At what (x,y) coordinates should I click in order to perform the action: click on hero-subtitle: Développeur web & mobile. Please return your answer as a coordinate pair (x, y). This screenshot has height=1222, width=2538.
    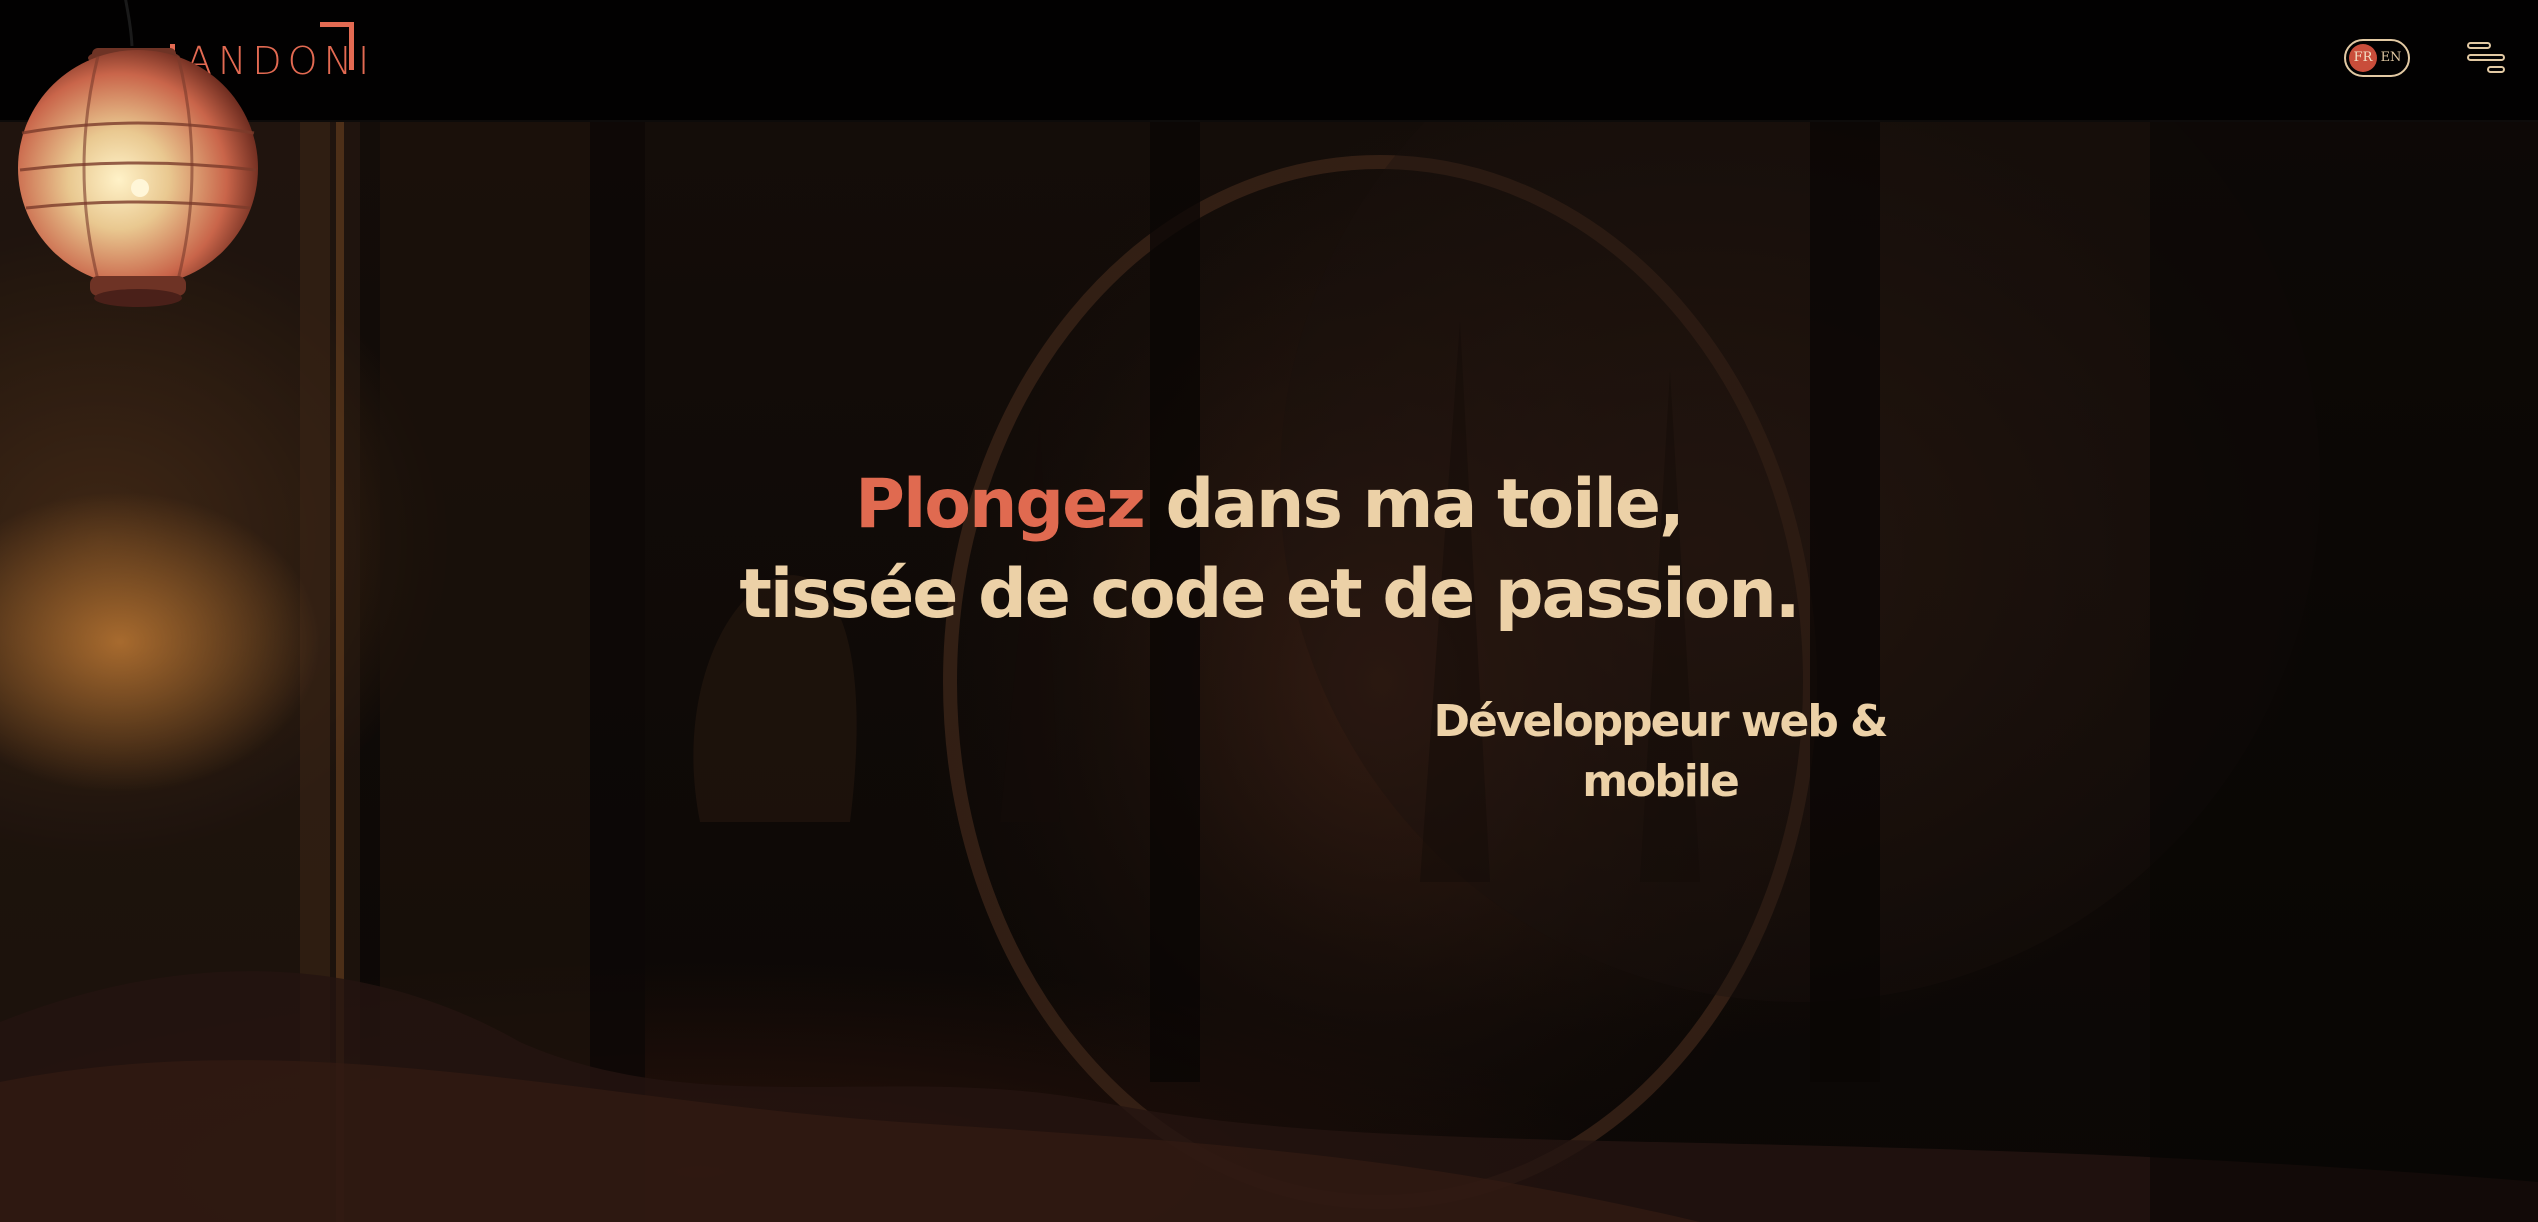
    Looking at the image, I should click on (1660, 751).